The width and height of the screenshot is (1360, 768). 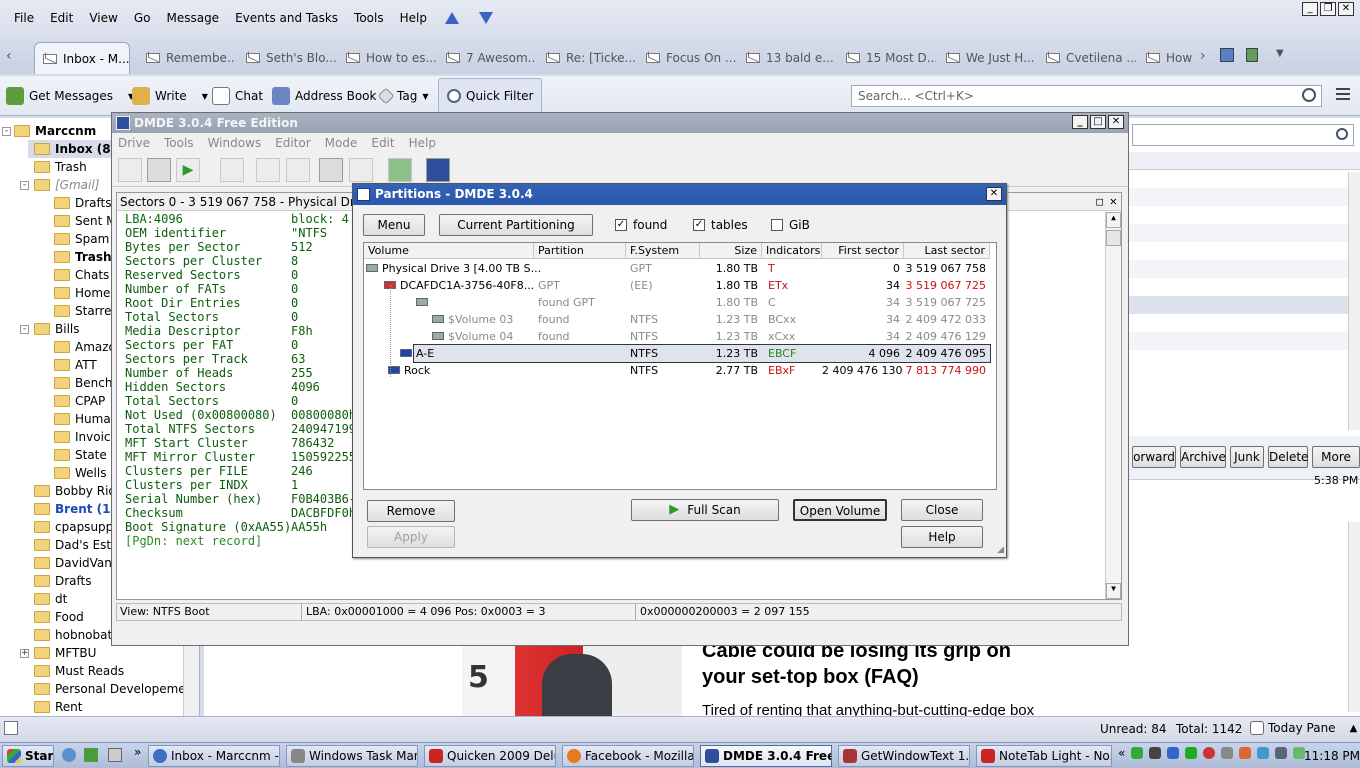 I want to click on column-header-fsystem: F.System, so click(x=663, y=251).